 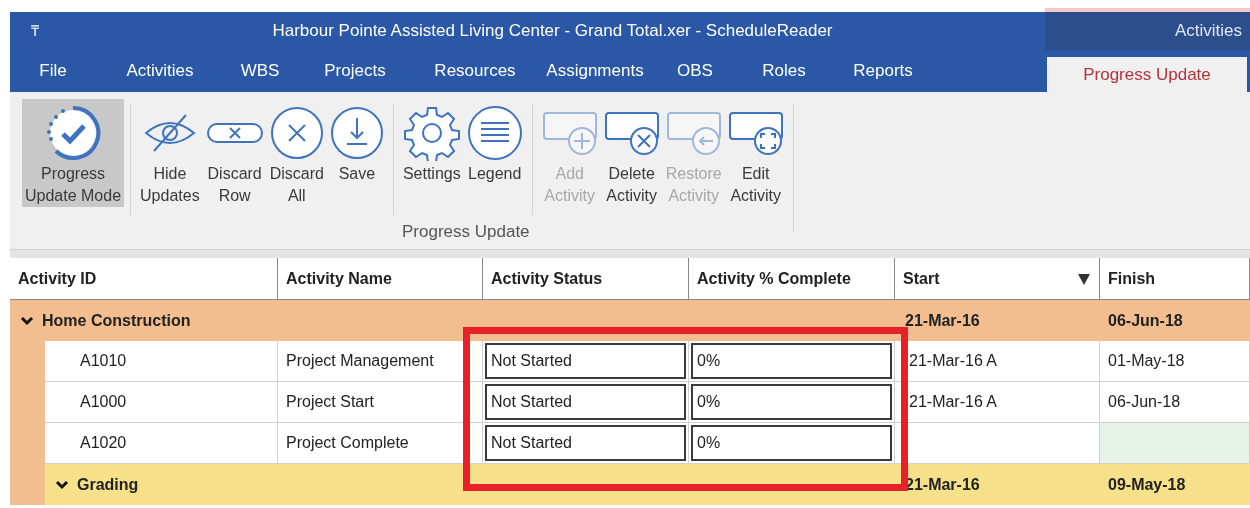 What do you see at coordinates (693, 133) in the screenshot?
I see `restore-frame-icon` at bounding box center [693, 133].